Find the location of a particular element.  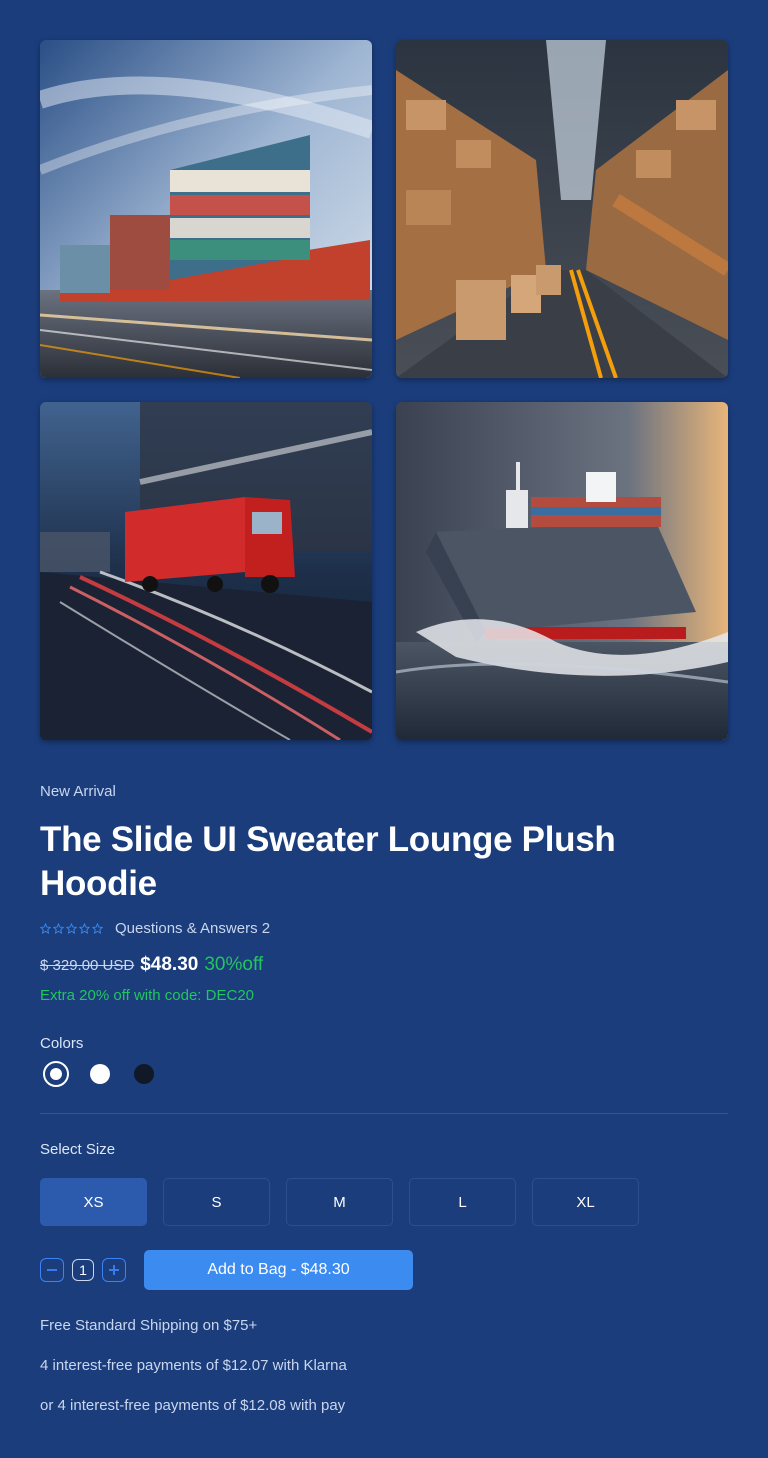

decrement-button is located at coordinates (52, 1270).